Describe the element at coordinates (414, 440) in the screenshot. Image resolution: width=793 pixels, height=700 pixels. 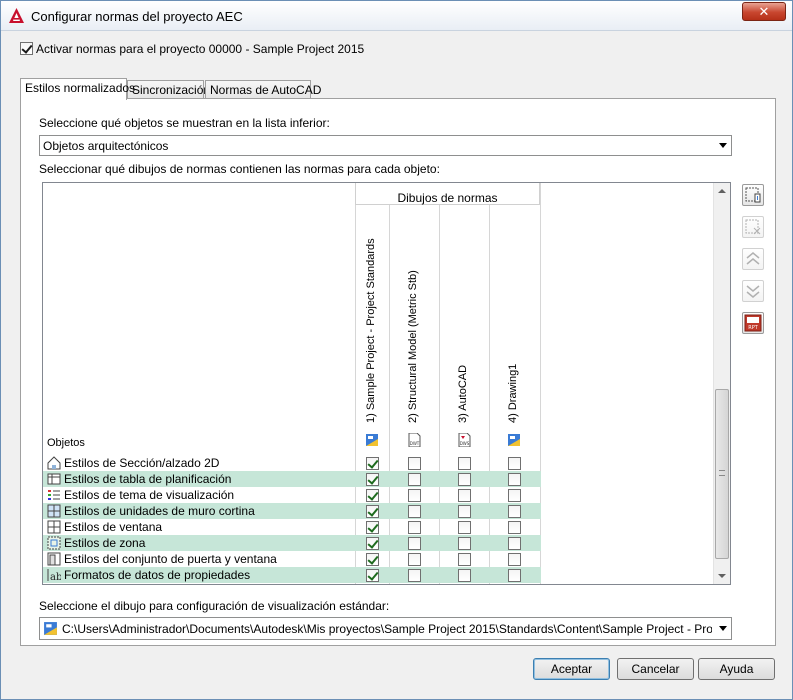
I see `dwt-file-icon: DWT` at that location.